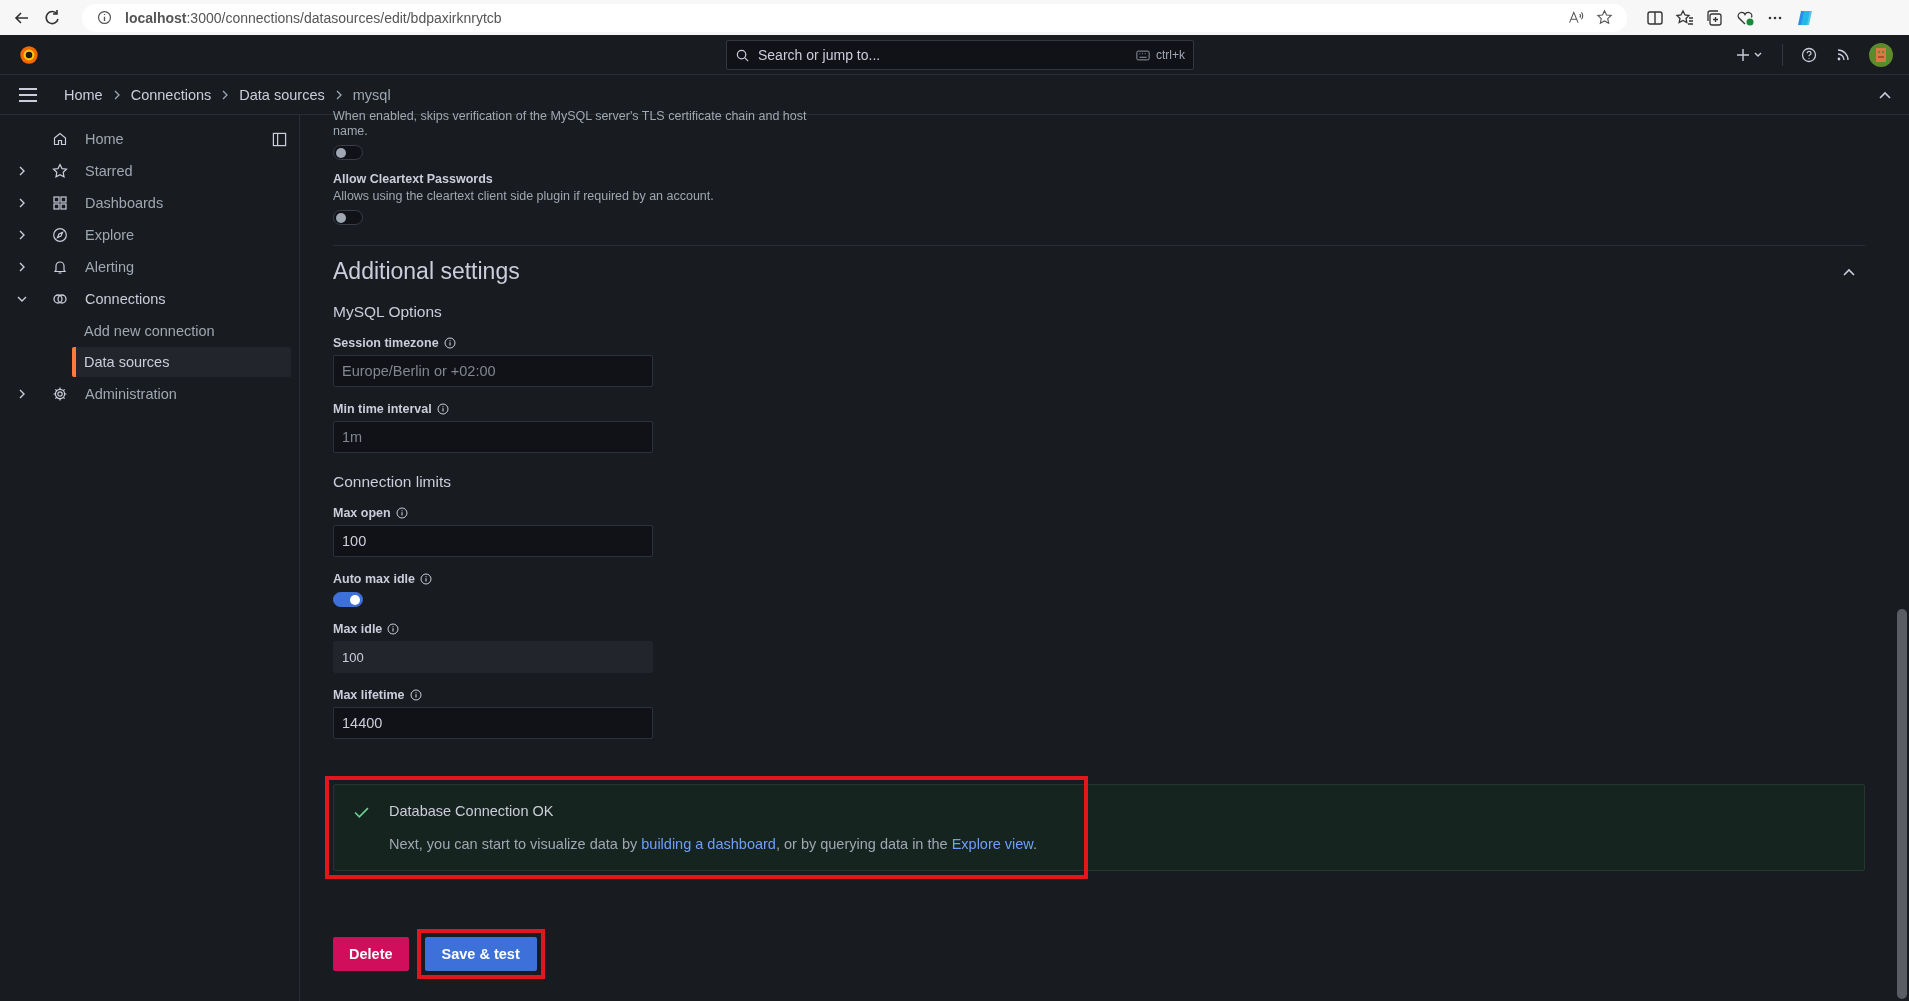 The height and width of the screenshot is (1001, 1909). I want to click on keyboard-icon, so click(1143, 55).